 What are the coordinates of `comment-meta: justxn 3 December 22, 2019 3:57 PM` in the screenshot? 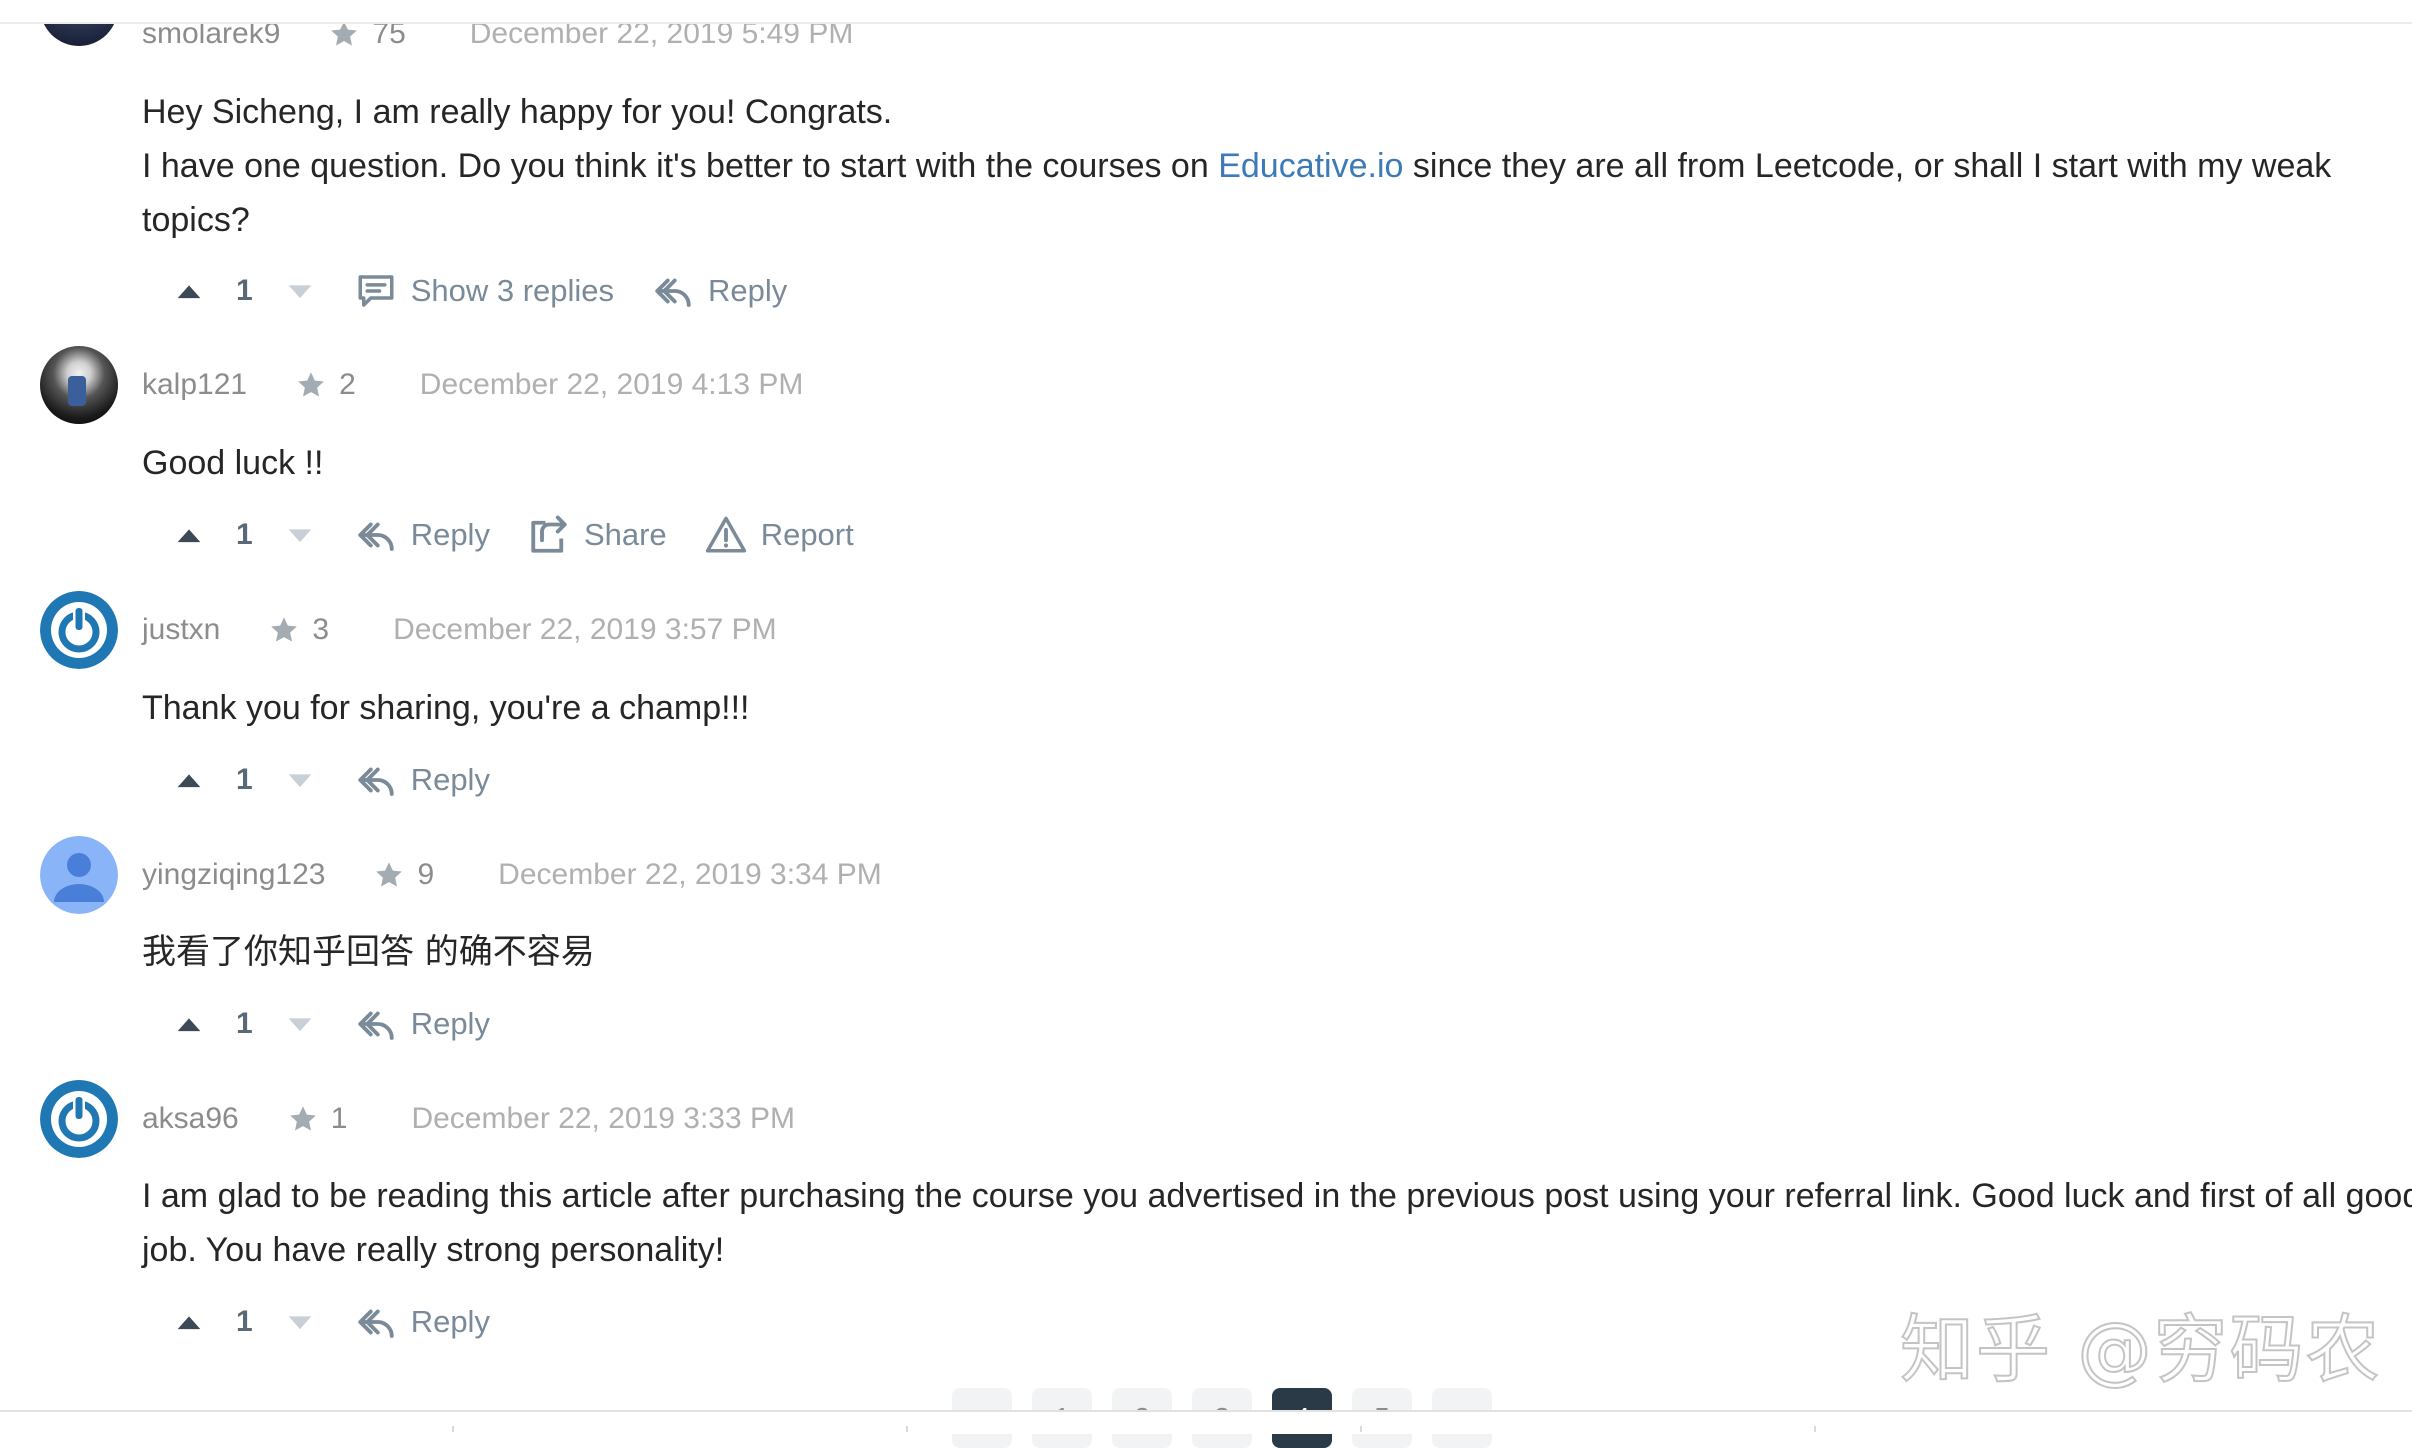 It's located at (459, 630).